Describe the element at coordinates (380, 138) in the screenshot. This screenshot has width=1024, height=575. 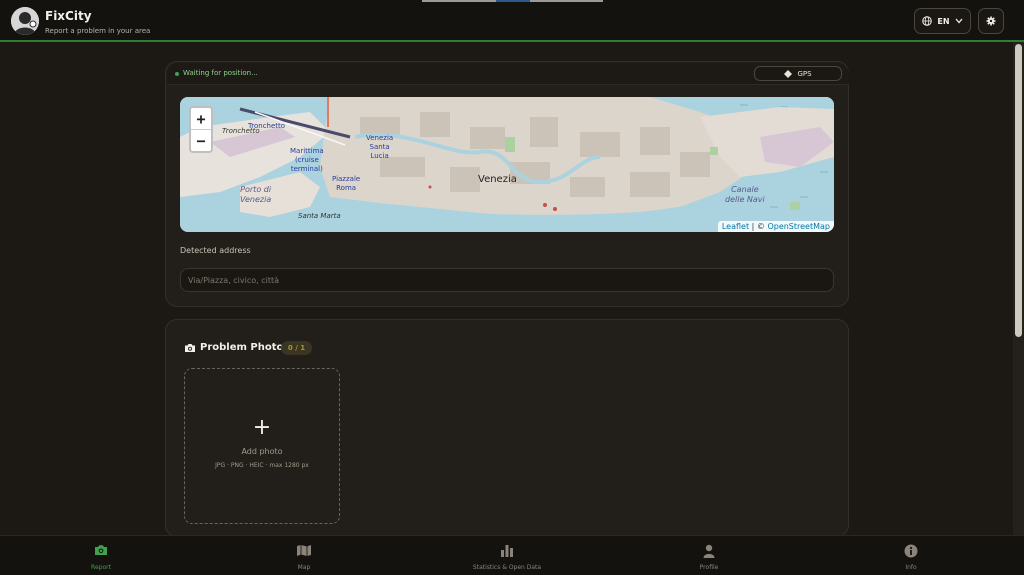
I see `map-label-santa-lucia-line-1: Venezia` at that location.